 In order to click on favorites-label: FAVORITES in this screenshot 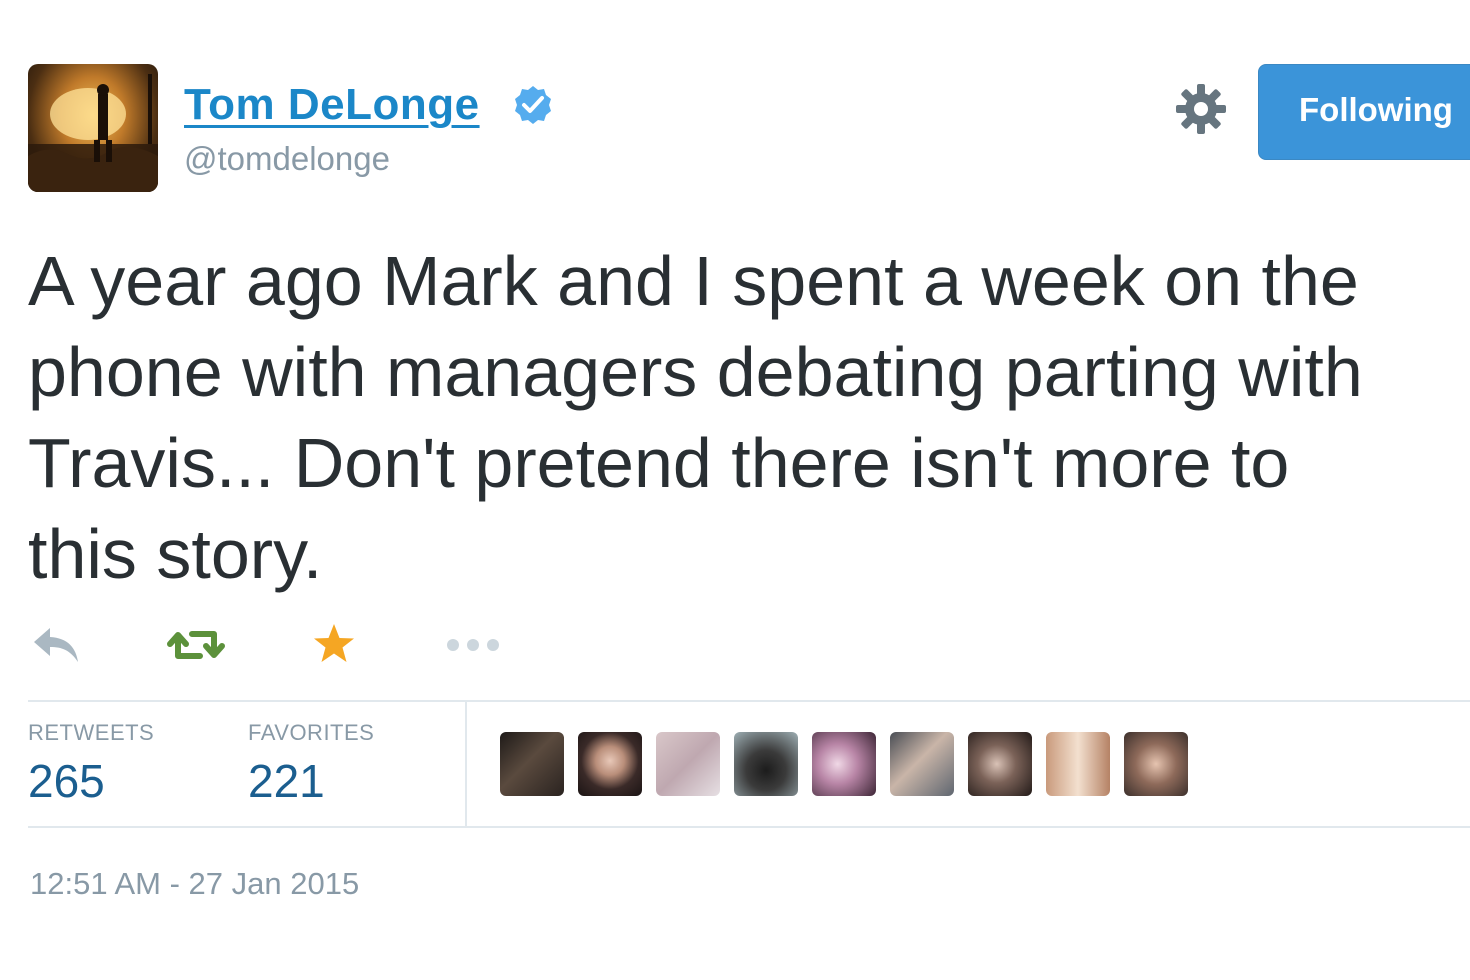, I will do `click(311, 733)`.